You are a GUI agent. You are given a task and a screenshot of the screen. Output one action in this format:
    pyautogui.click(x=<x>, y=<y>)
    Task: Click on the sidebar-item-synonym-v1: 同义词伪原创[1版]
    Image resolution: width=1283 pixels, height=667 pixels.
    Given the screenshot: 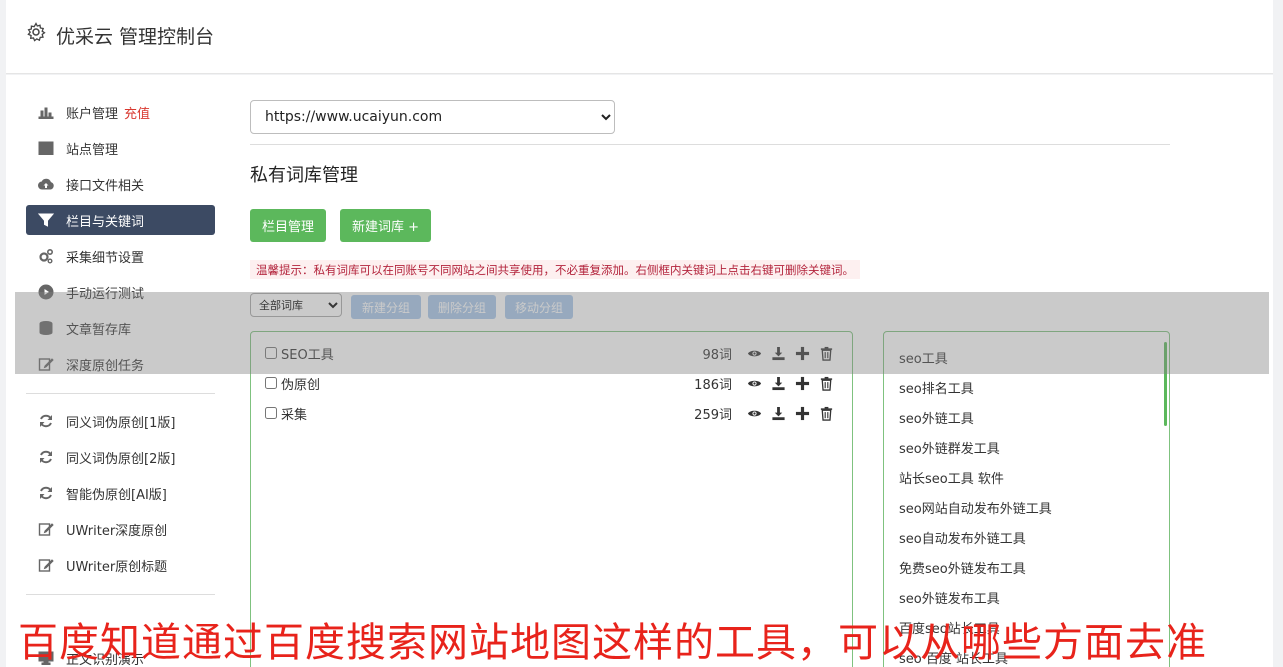 What is the action you would take?
    pyautogui.click(x=120, y=421)
    